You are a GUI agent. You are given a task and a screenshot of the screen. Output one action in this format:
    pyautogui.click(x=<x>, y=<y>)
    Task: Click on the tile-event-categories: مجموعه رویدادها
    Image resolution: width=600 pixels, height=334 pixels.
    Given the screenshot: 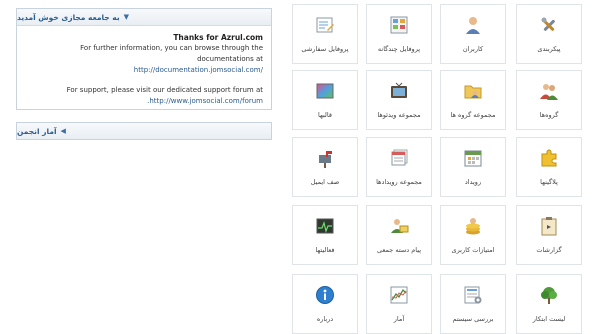 What is the action you would take?
    pyautogui.click(x=399, y=167)
    